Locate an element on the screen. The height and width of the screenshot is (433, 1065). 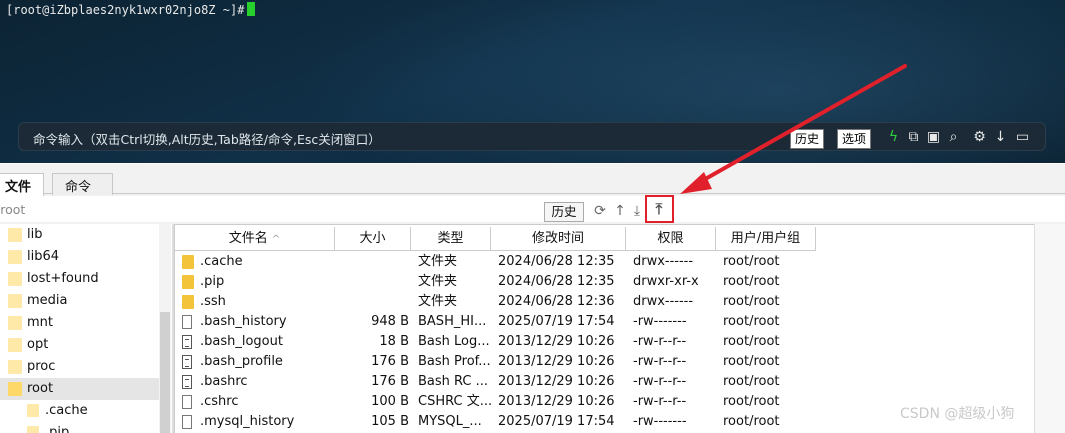
file-name-cell: .cshrc is located at coordinates (219, 401).